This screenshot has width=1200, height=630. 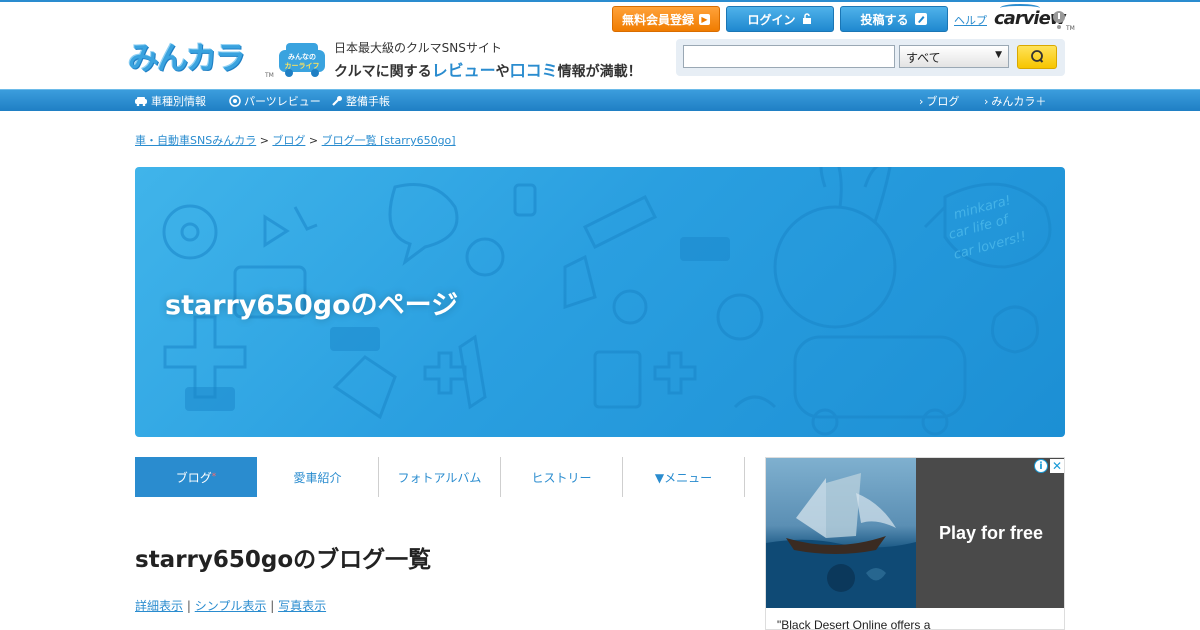 What do you see at coordinates (283, 560) in the screenshot?
I see `blog-list-heading: starry650goのブログ一覧` at bounding box center [283, 560].